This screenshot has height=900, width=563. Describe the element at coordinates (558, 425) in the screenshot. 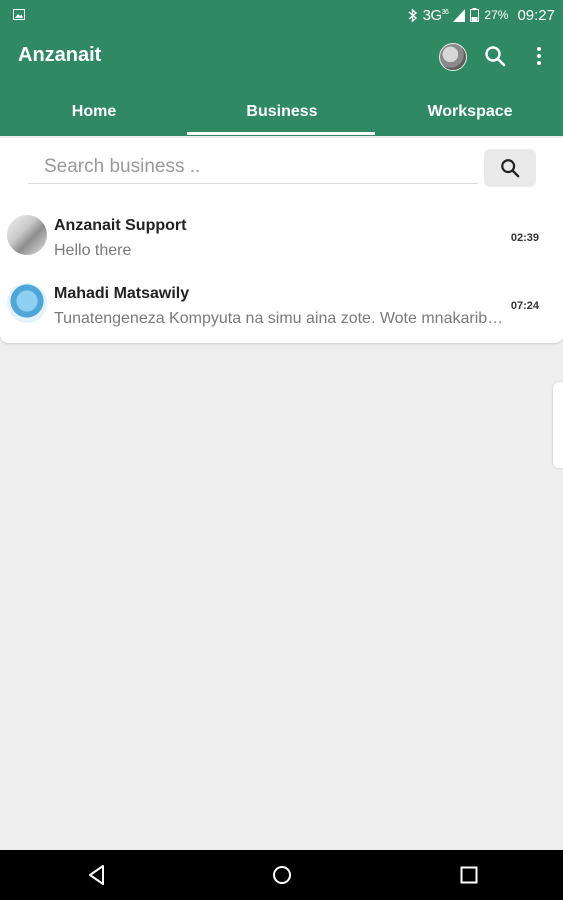

I see `edge-handle` at that location.